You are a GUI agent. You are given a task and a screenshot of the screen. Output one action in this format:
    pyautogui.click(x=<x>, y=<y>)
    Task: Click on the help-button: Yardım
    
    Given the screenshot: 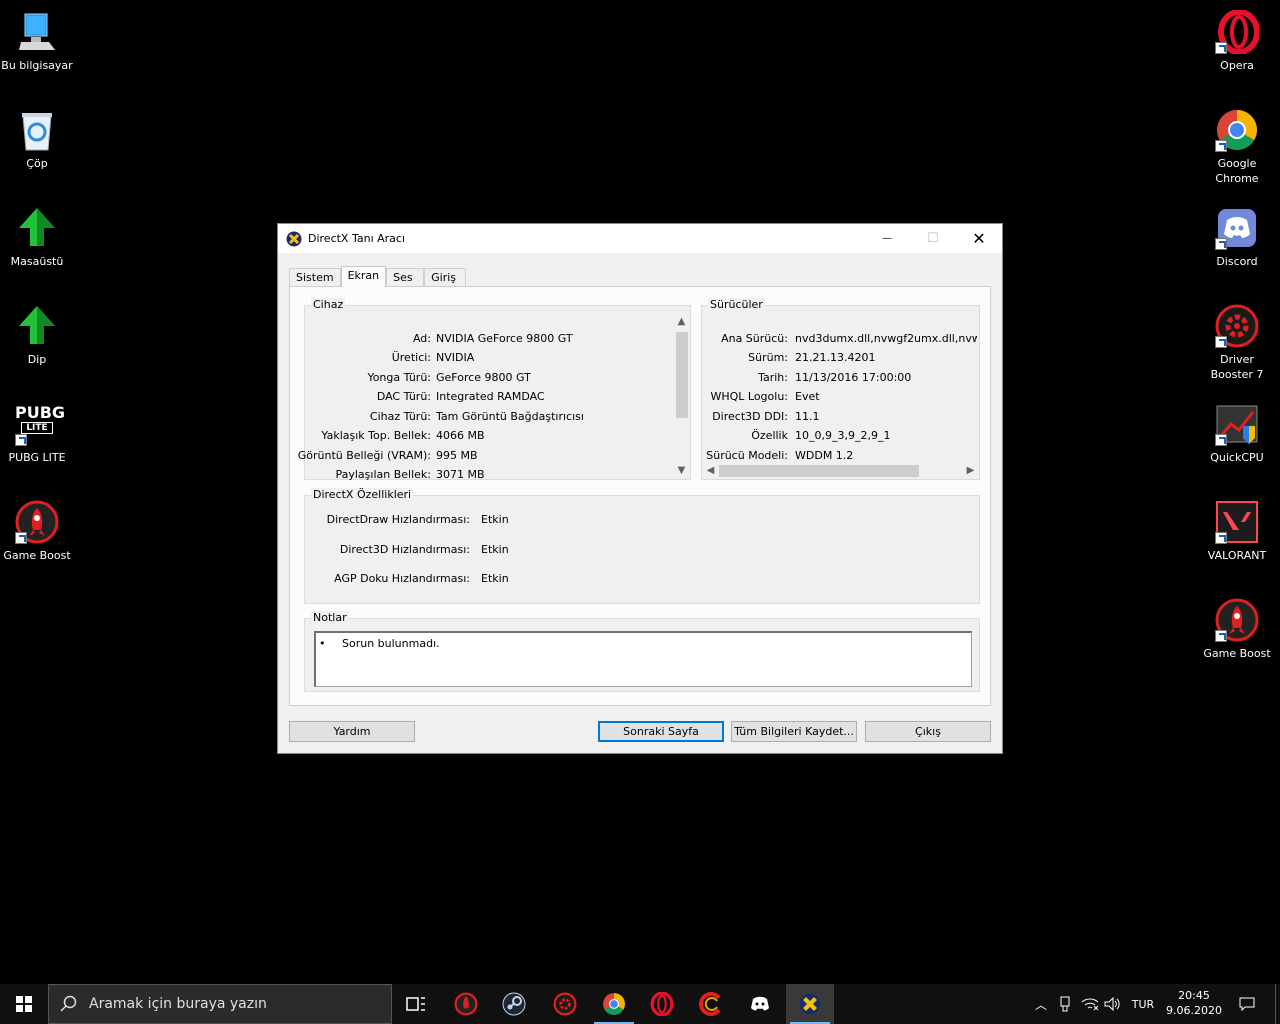 What is the action you would take?
    pyautogui.click(x=352, y=731)
    